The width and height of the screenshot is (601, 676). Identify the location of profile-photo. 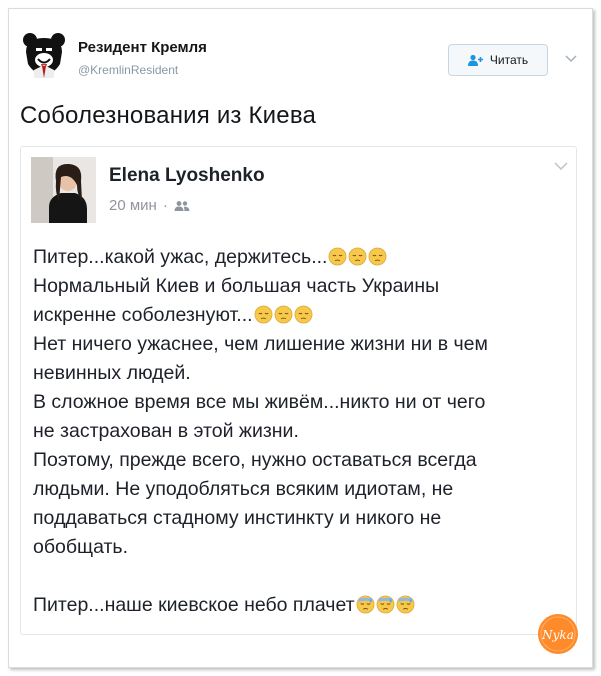
(63, 190).